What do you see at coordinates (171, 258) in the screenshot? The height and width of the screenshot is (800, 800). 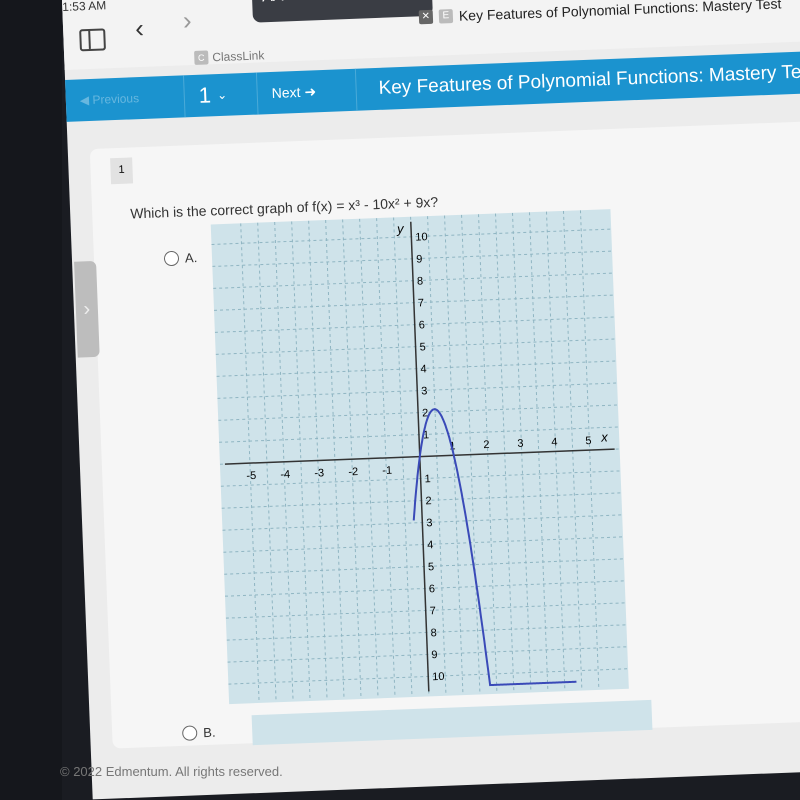 I see `radio-a` at bounding box center [171, 258].